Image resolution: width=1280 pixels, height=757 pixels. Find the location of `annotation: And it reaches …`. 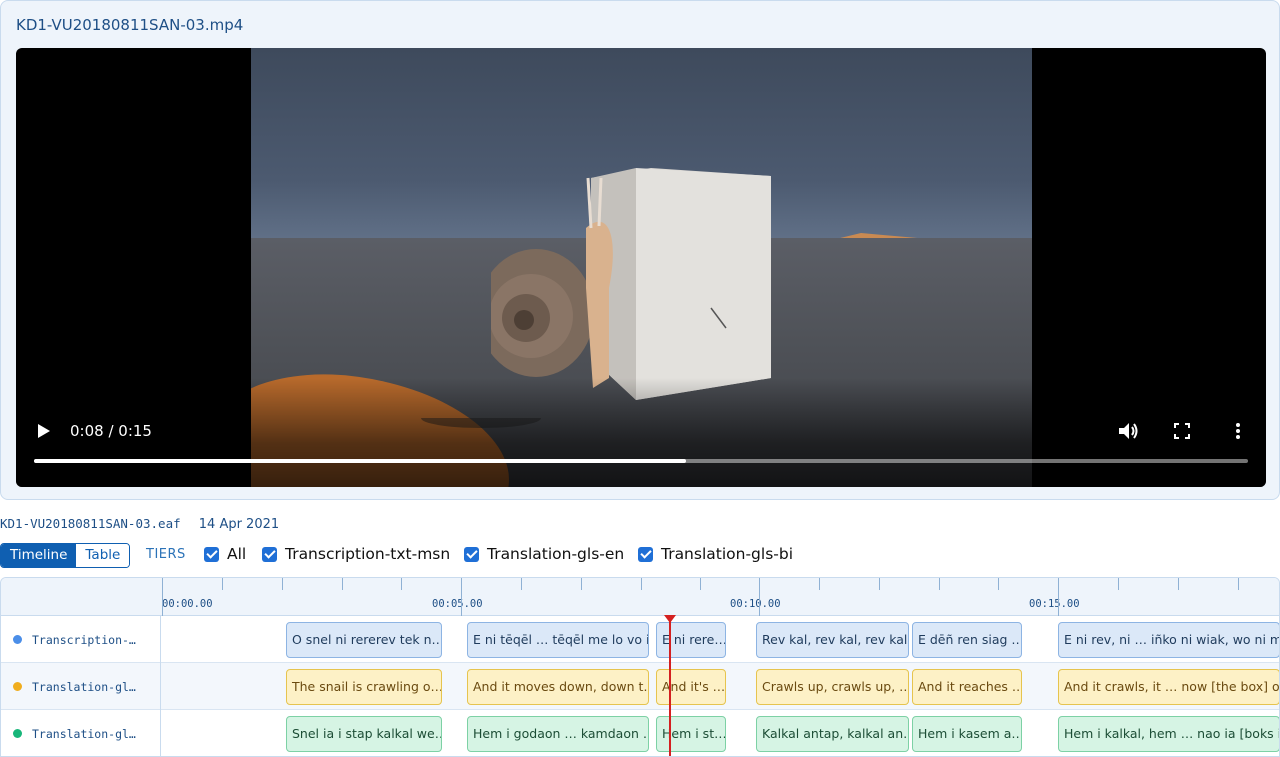

annotation: And it reaches … is located at coordinates (967, 687).